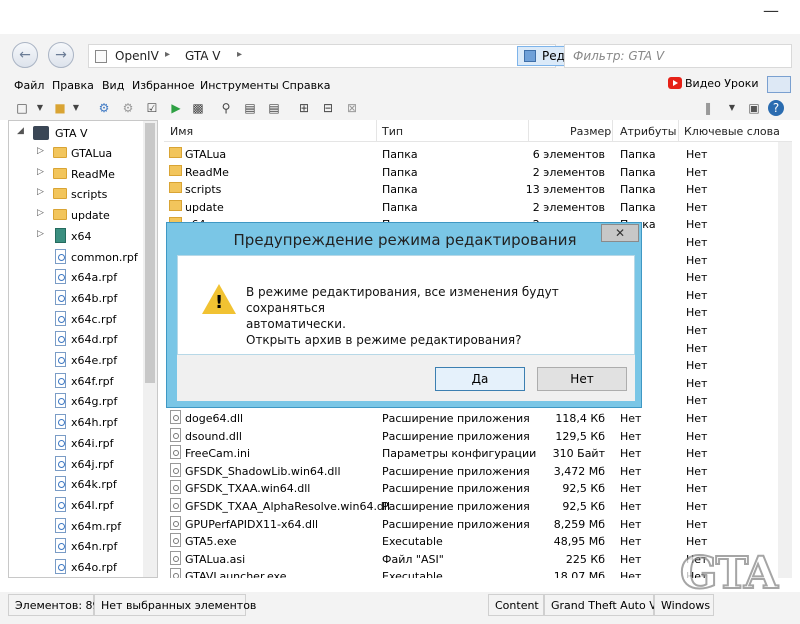  What do you see at coordinates (771, 12) in the screenshot?
I see `minimize-button: —` at bounding box center [771, 12].